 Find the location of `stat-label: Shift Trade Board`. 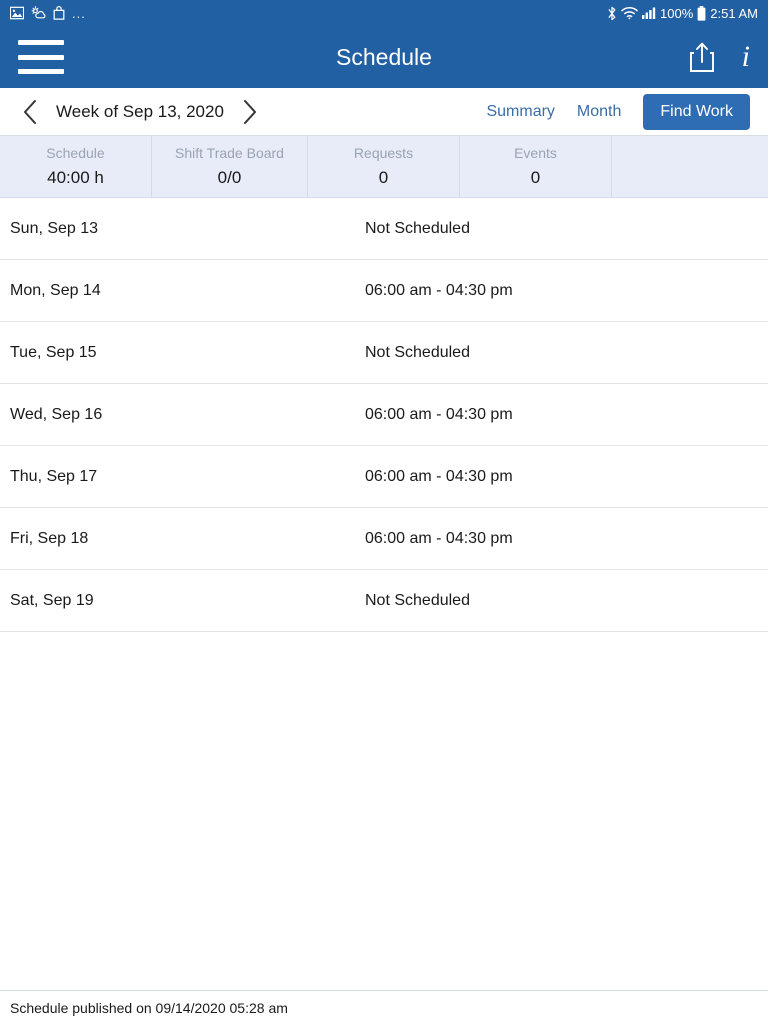

stat-label: Shift Trade Board is located at coordinates (229, 153).